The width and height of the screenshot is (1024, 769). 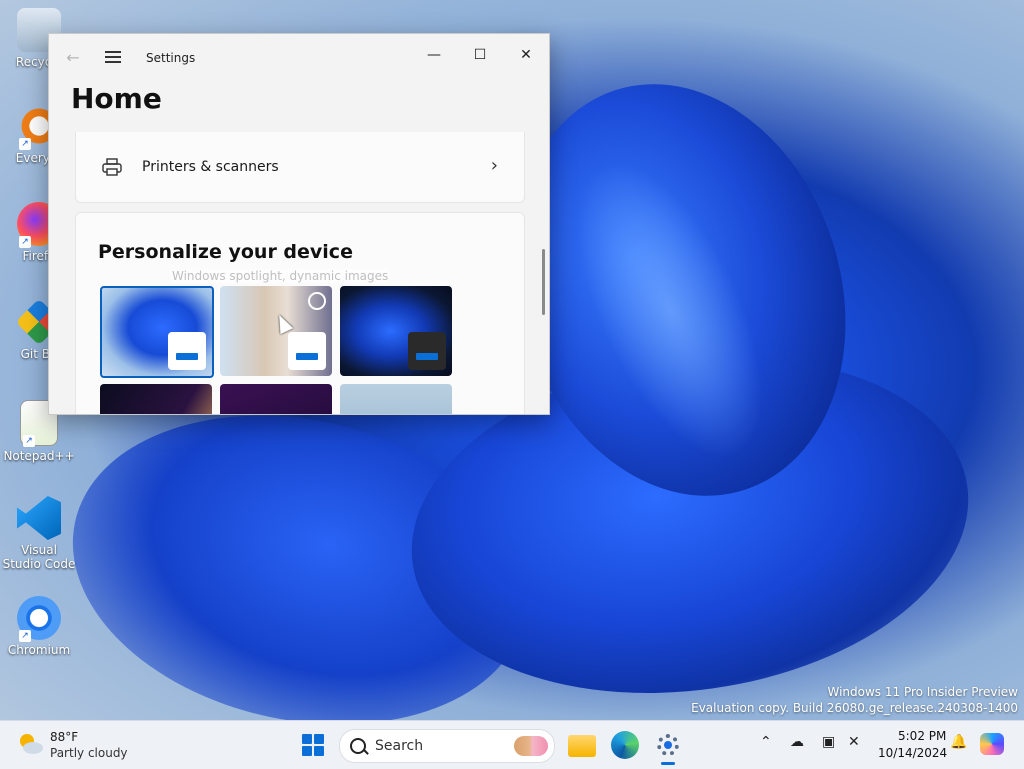 I want to click on chromium-icon: ↗, so click(x=39, y=619).